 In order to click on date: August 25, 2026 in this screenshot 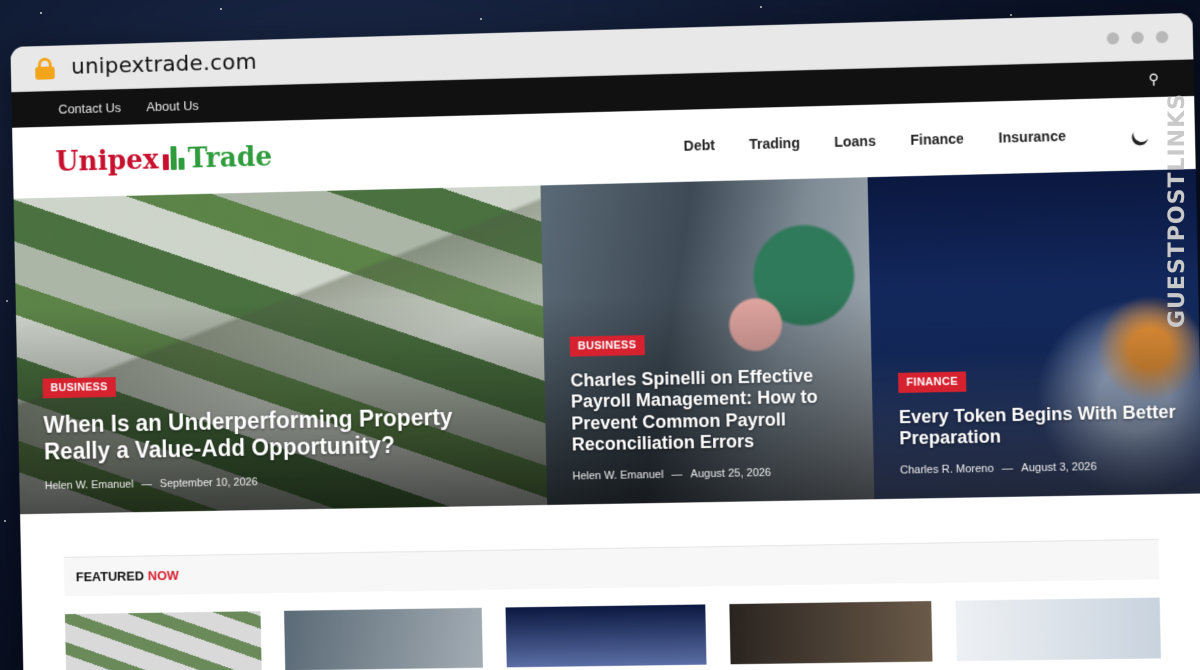, I will do `click(730, 474)`.